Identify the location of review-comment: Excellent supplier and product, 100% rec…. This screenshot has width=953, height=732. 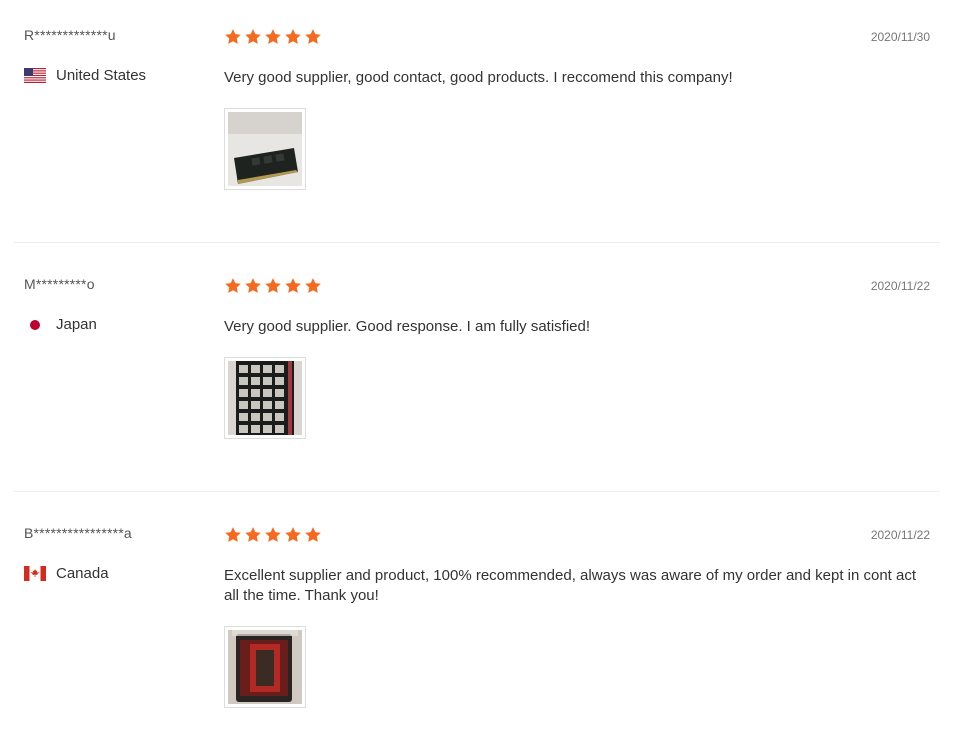
(570, 585).